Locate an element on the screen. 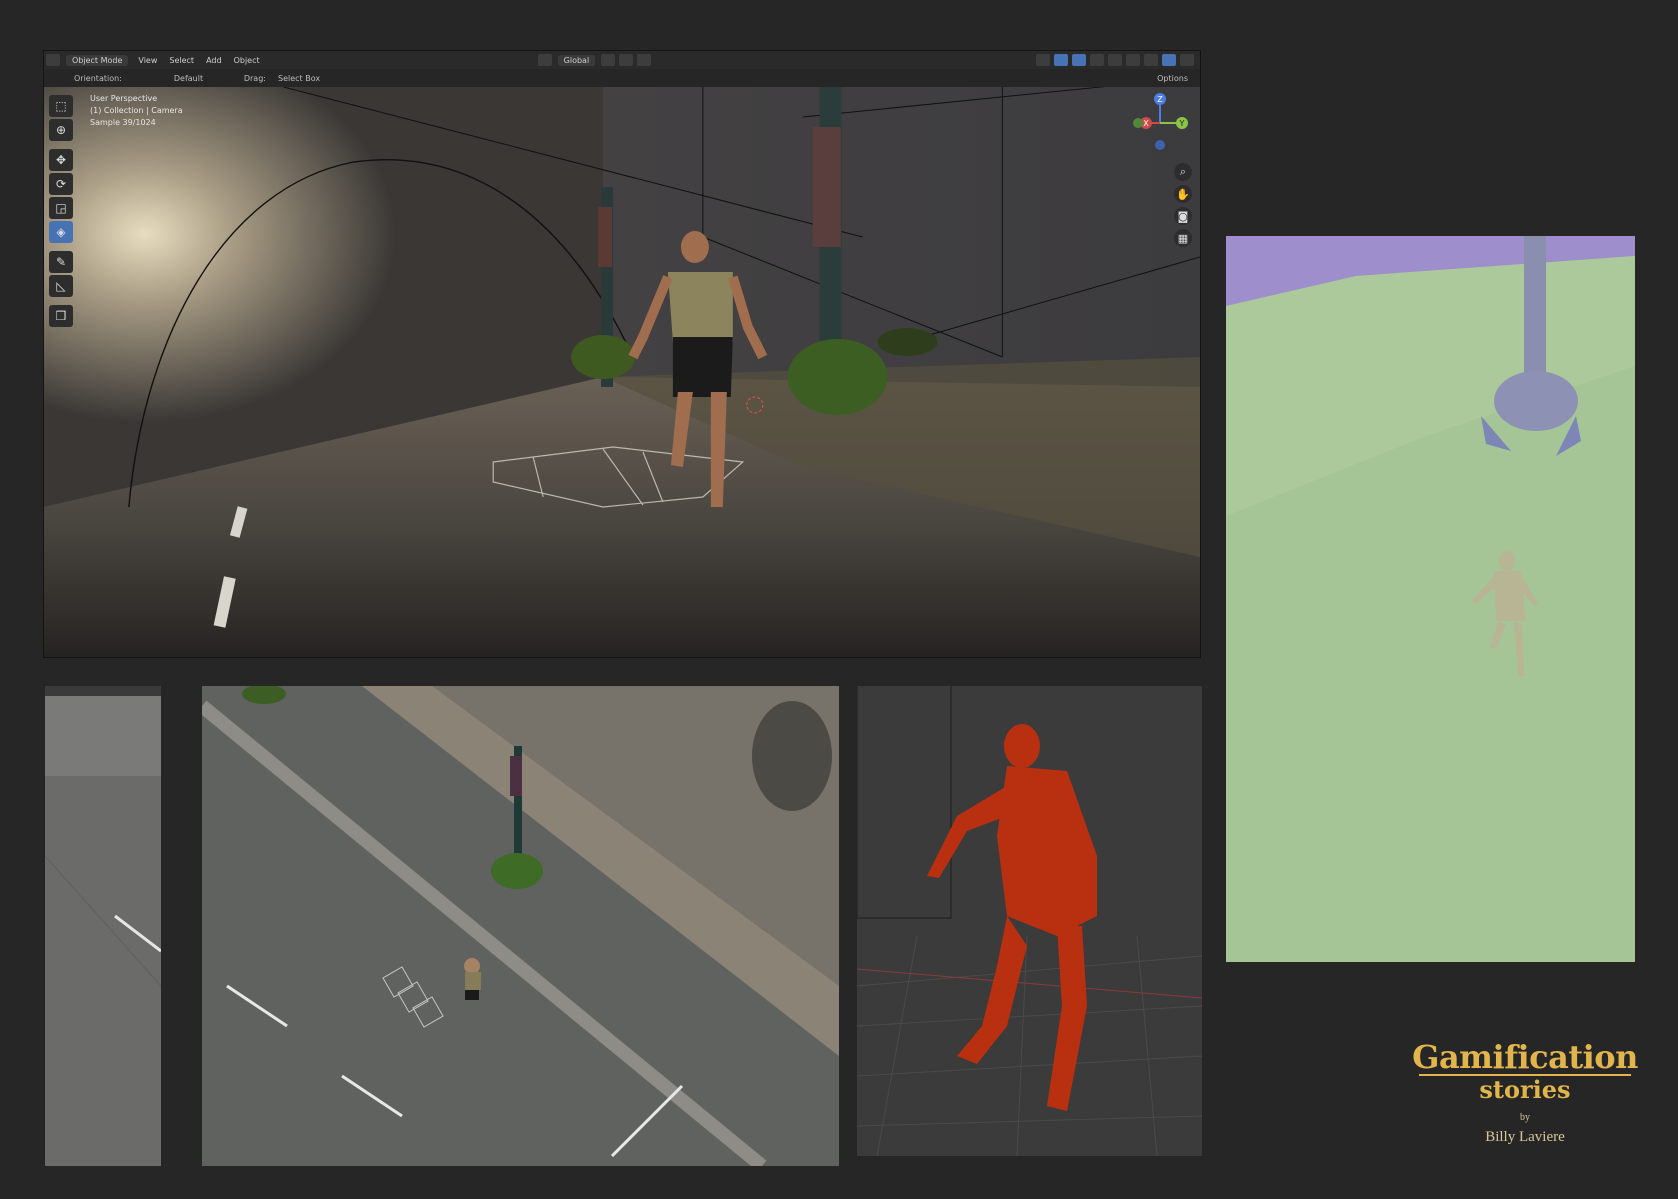  options-dropdown: Options is located at coordinates (1172, 78).